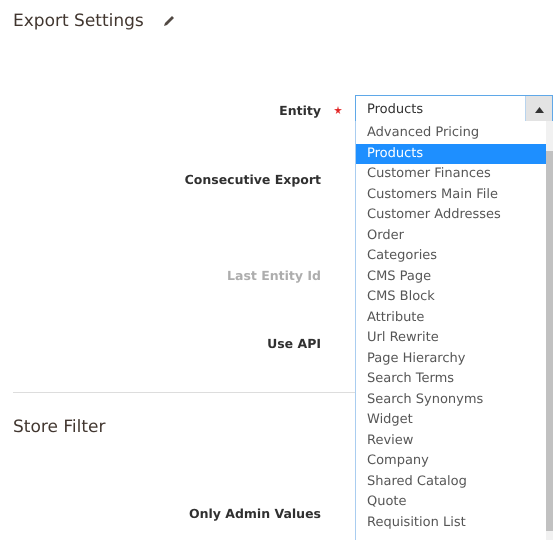 The image size is (553, 540). Describe the element at coordinates (169, 21) in the screenshot. I see `pencil-icon` at that location.